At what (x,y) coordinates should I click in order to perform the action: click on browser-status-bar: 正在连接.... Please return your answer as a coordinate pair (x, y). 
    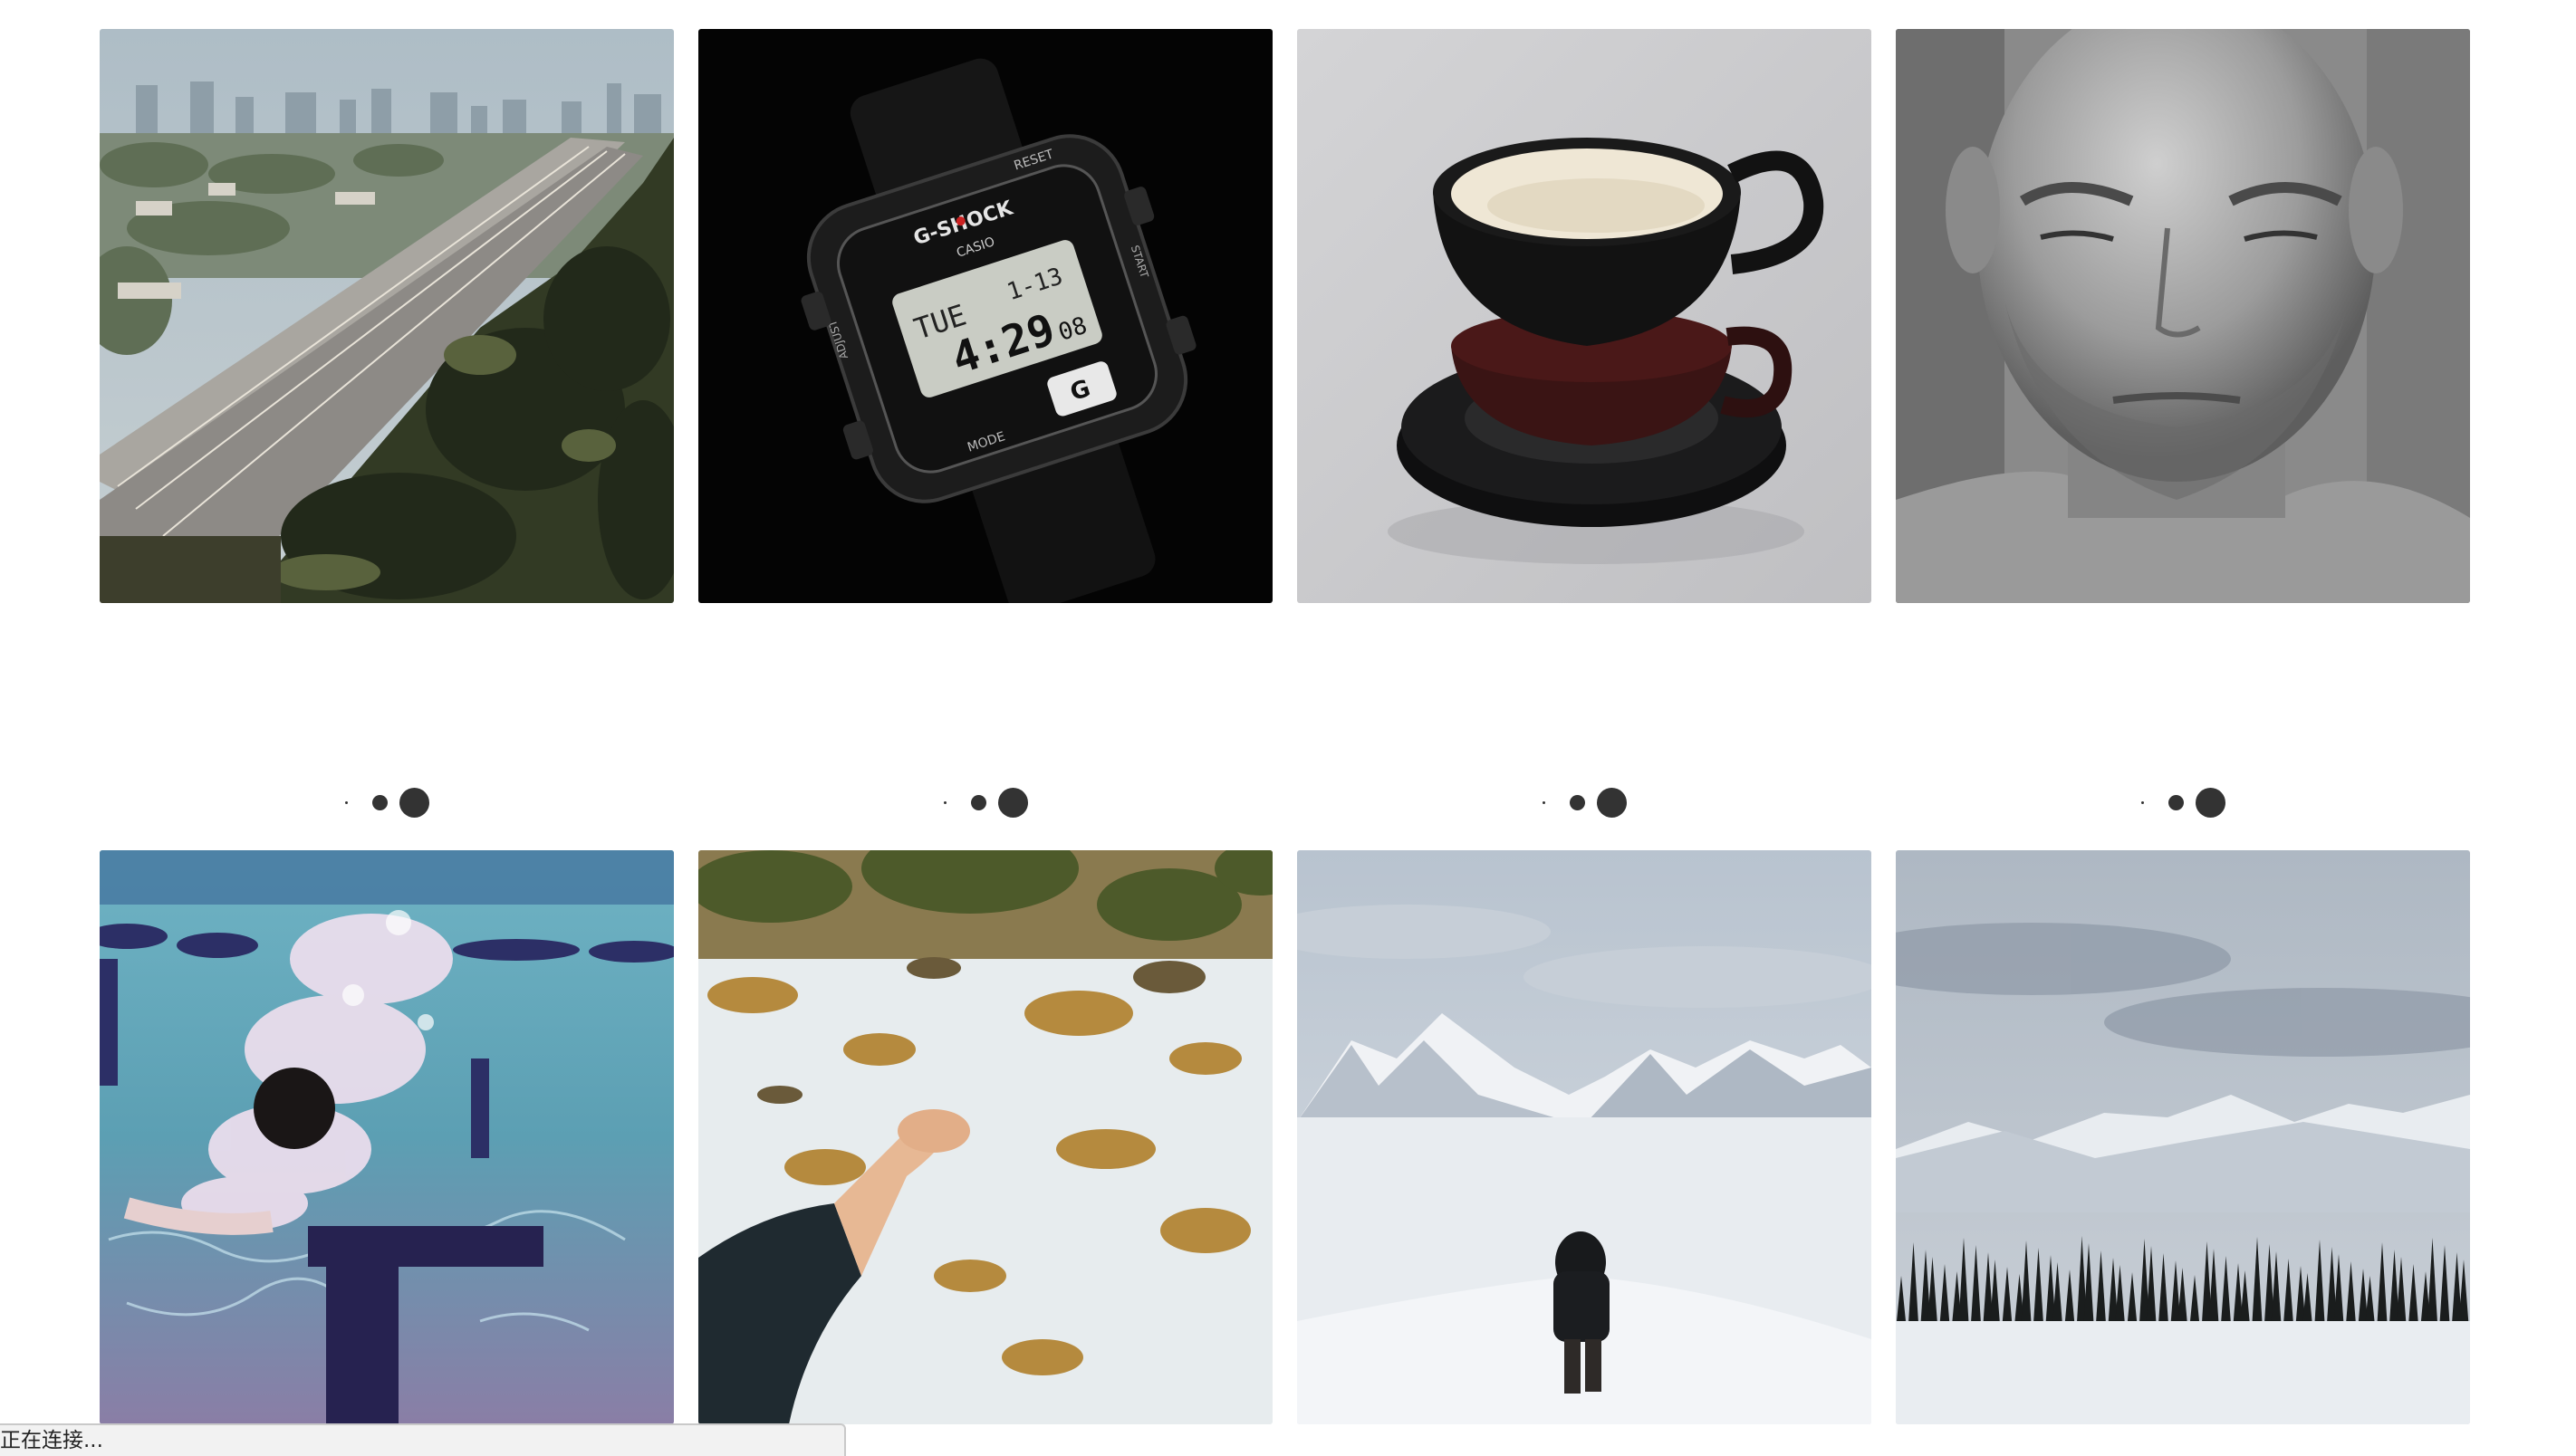
    Looking at the image, I should click on (423, 1439).